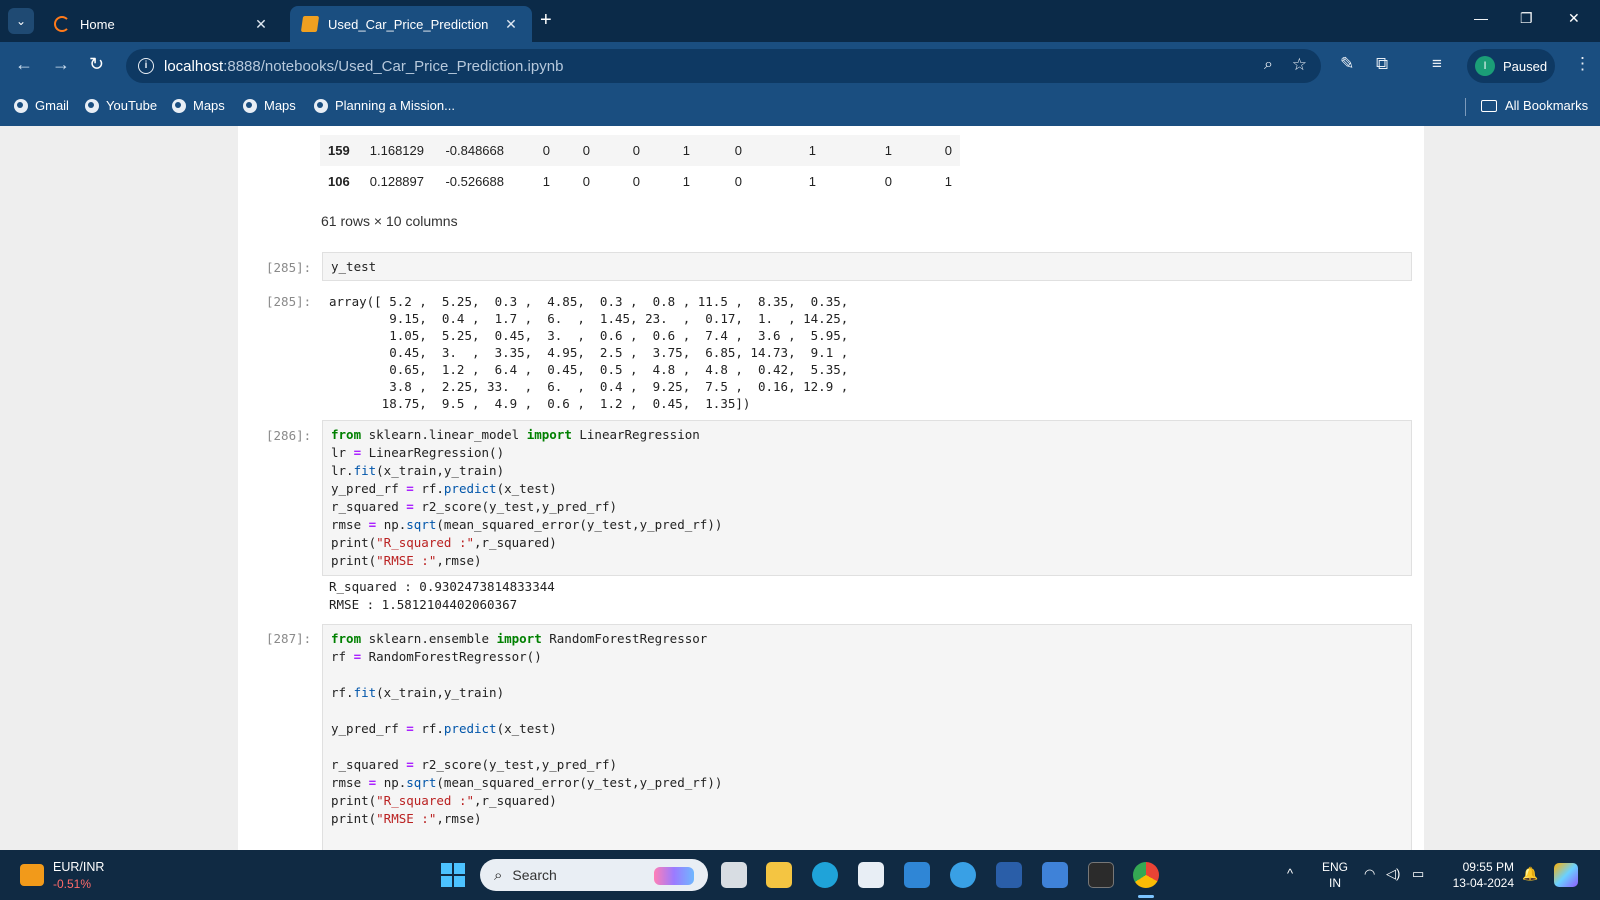 The width and height of the screenshot is (1600, 900). What do you see at coordinates (1582, 64) in the screenshot?
I see `menu-kebab-icon: ⋮` at bounding box center [1582, 64].